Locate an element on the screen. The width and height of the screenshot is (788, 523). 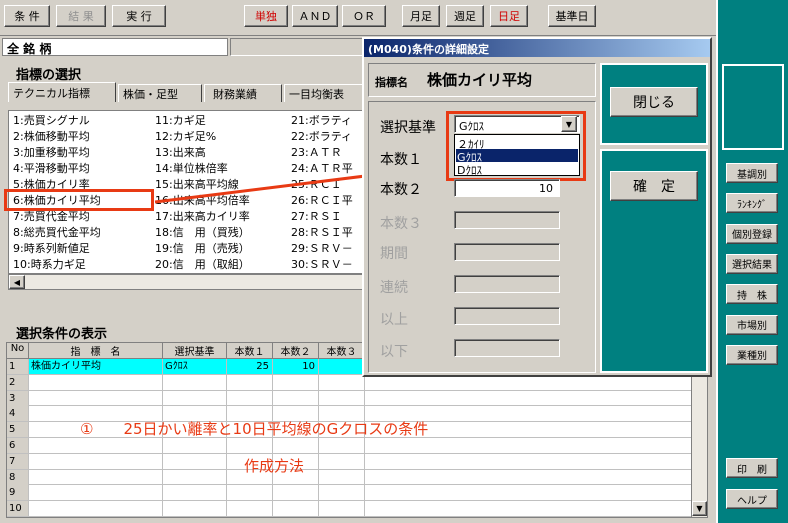
annotation-line-2: 作成方法 is located at coordinates (274, 466).